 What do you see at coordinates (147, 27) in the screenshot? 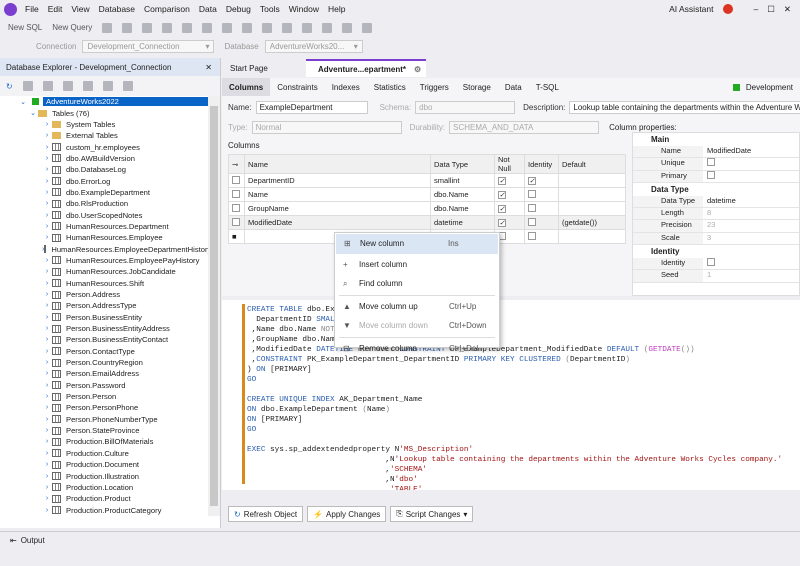
I see `save-icon` at bounding box center [147, 27].